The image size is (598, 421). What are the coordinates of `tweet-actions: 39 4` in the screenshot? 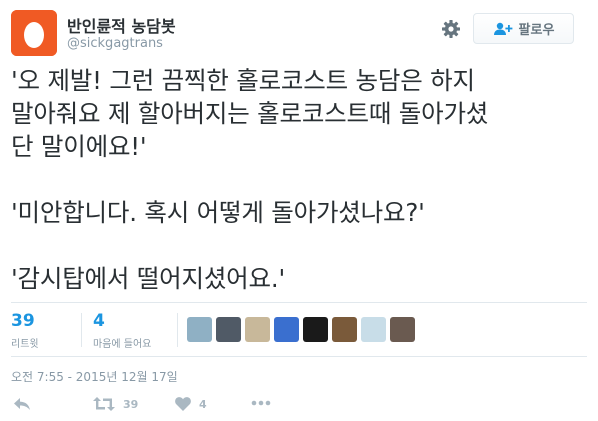 It's located at (161, 407).